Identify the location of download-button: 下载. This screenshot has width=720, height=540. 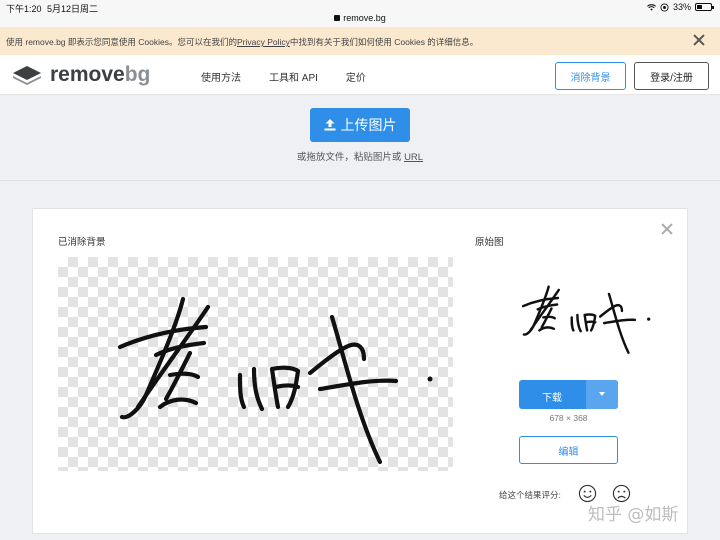
(568, 394).